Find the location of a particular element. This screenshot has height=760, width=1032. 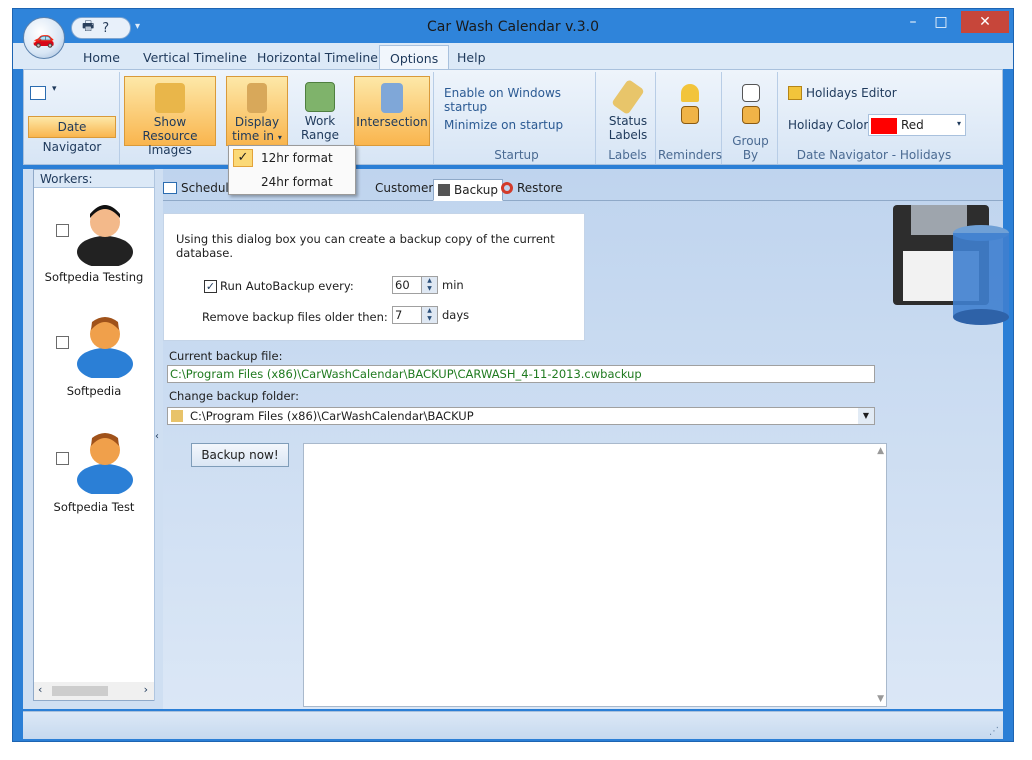

chevron-right-icon: › is located at coordinates (146, 689).